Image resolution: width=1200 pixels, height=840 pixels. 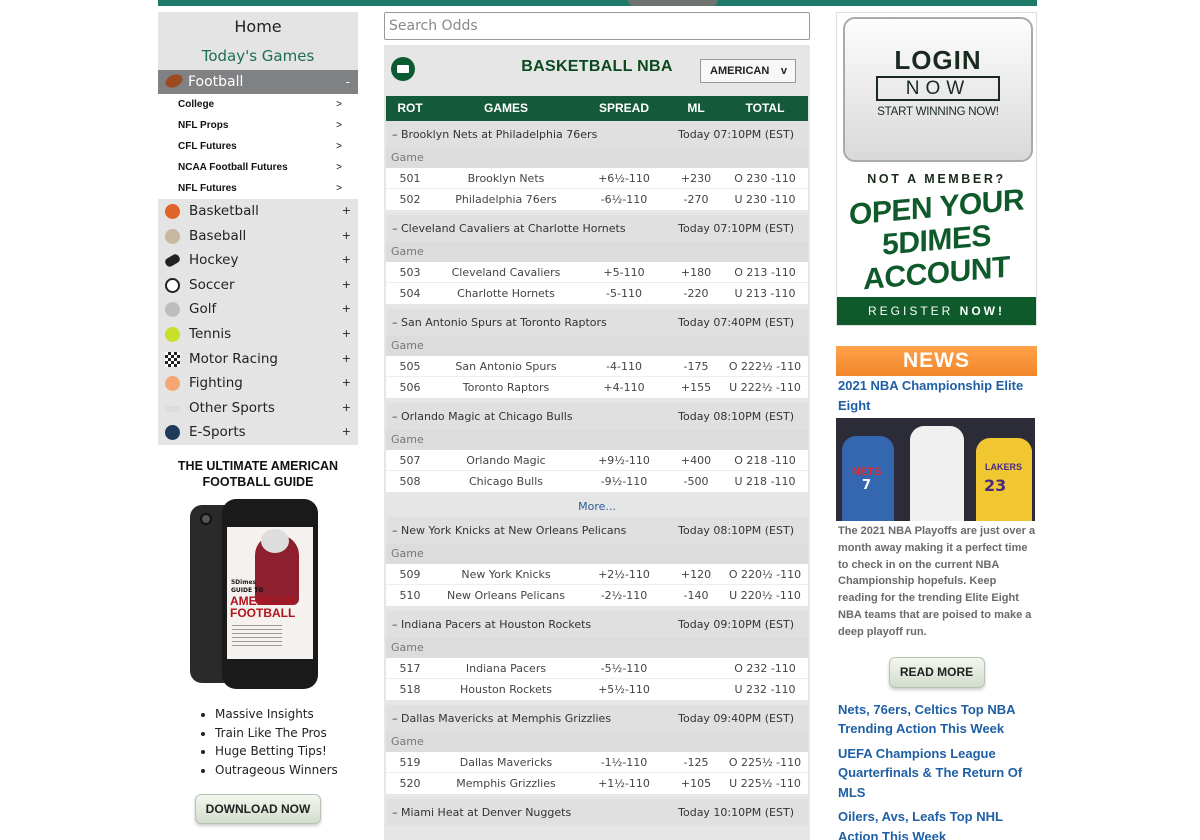 I want to click on sidebar-item-fighting: Fighting +, so click(x=258, y=383).